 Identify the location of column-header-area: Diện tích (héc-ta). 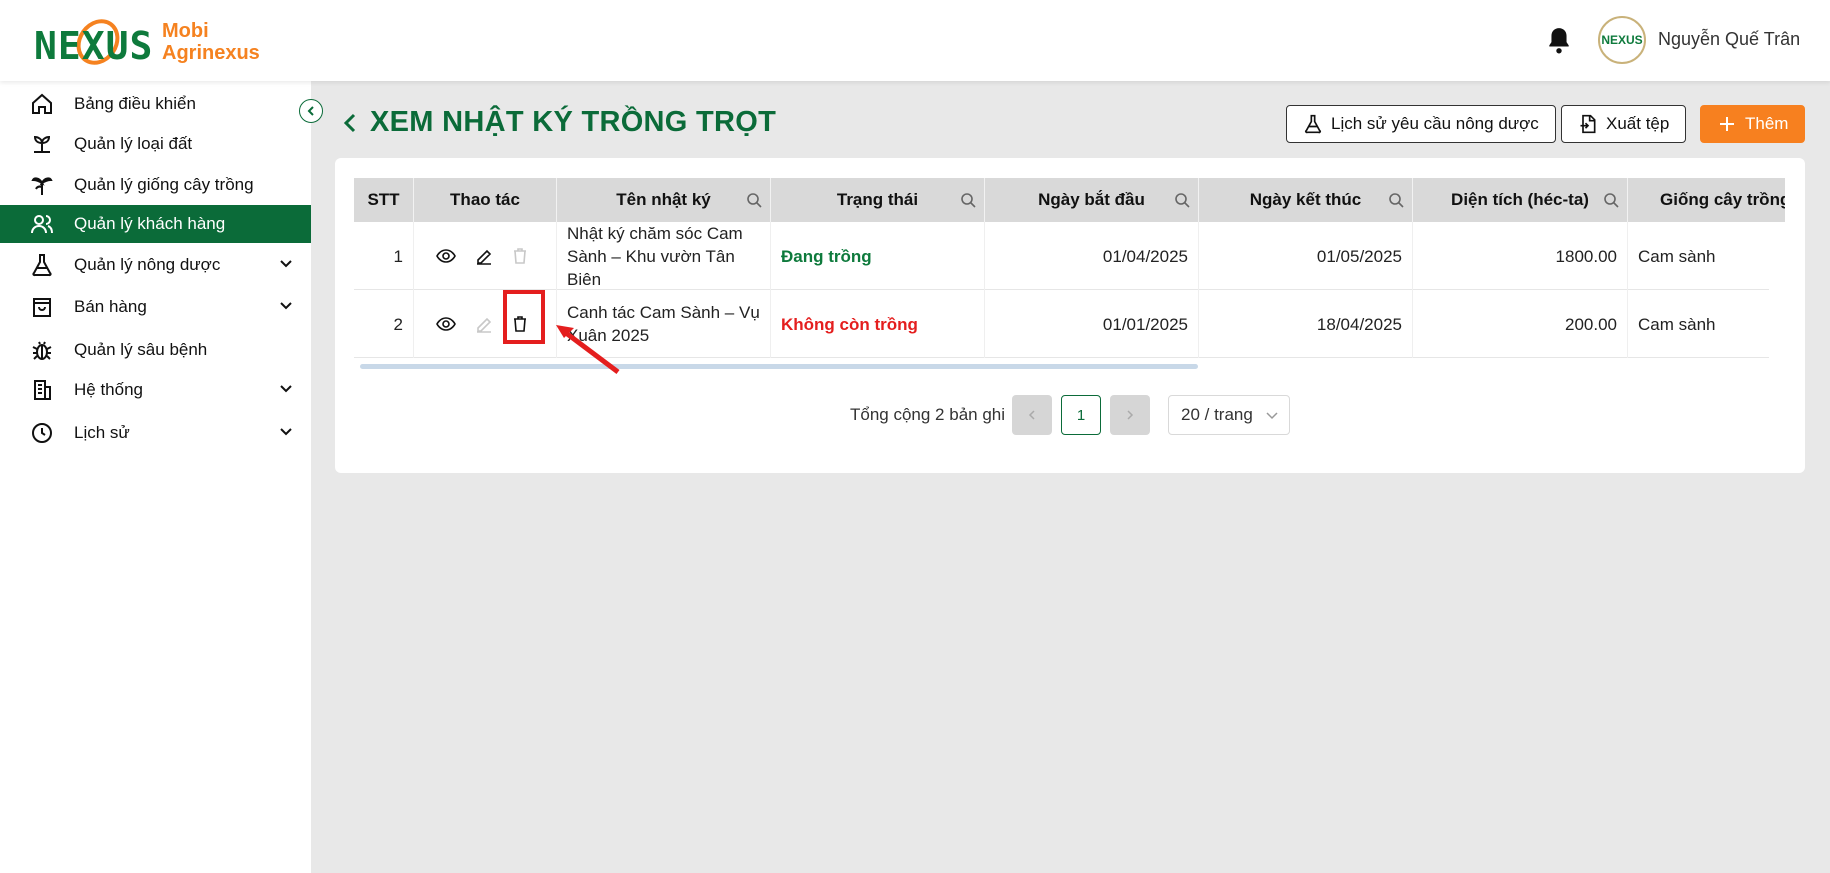
(1520, 200).